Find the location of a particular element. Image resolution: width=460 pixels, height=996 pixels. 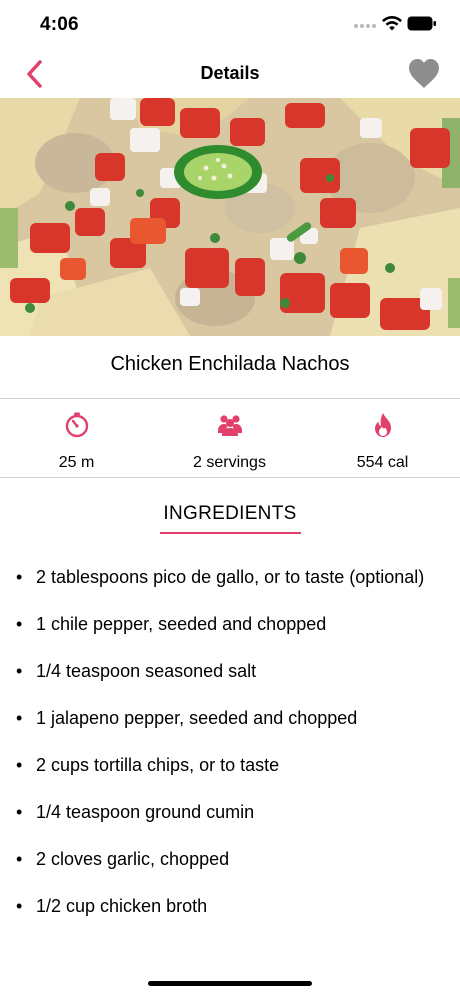

ingredient-item: • 1 chile pepper, seeded and chopped is located at coordinates (229, 624).